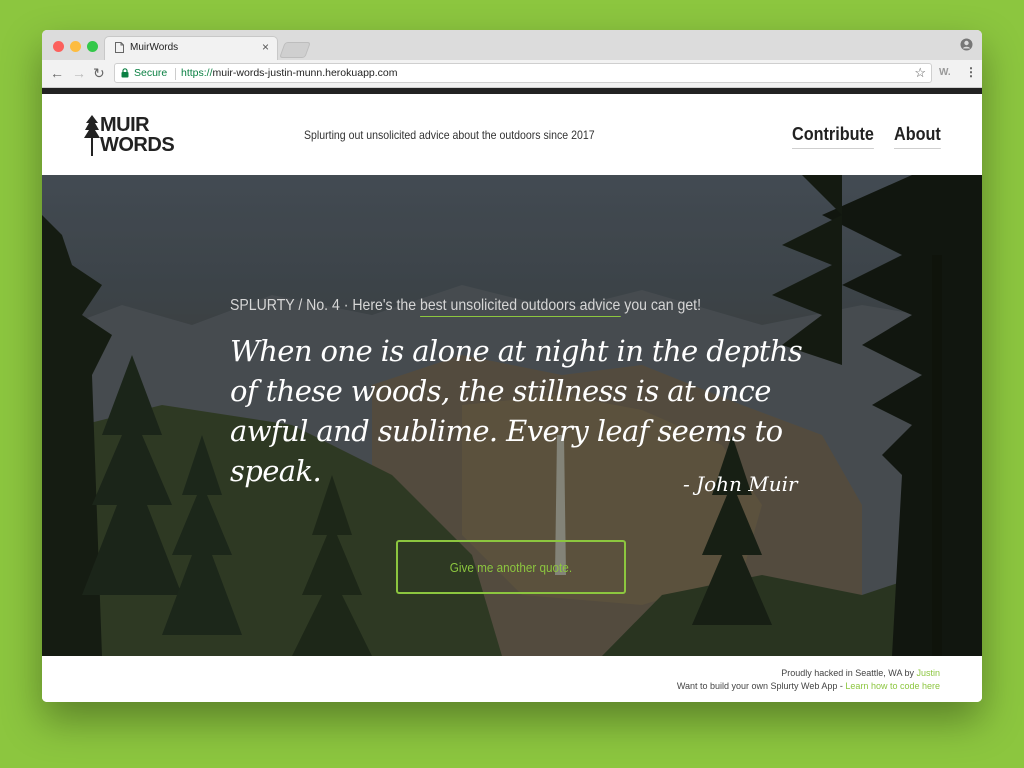 The image size is (1024, 768). I want to click on footer-learn-text: Want to build your own Splurty Web App -, so click(761, 686).